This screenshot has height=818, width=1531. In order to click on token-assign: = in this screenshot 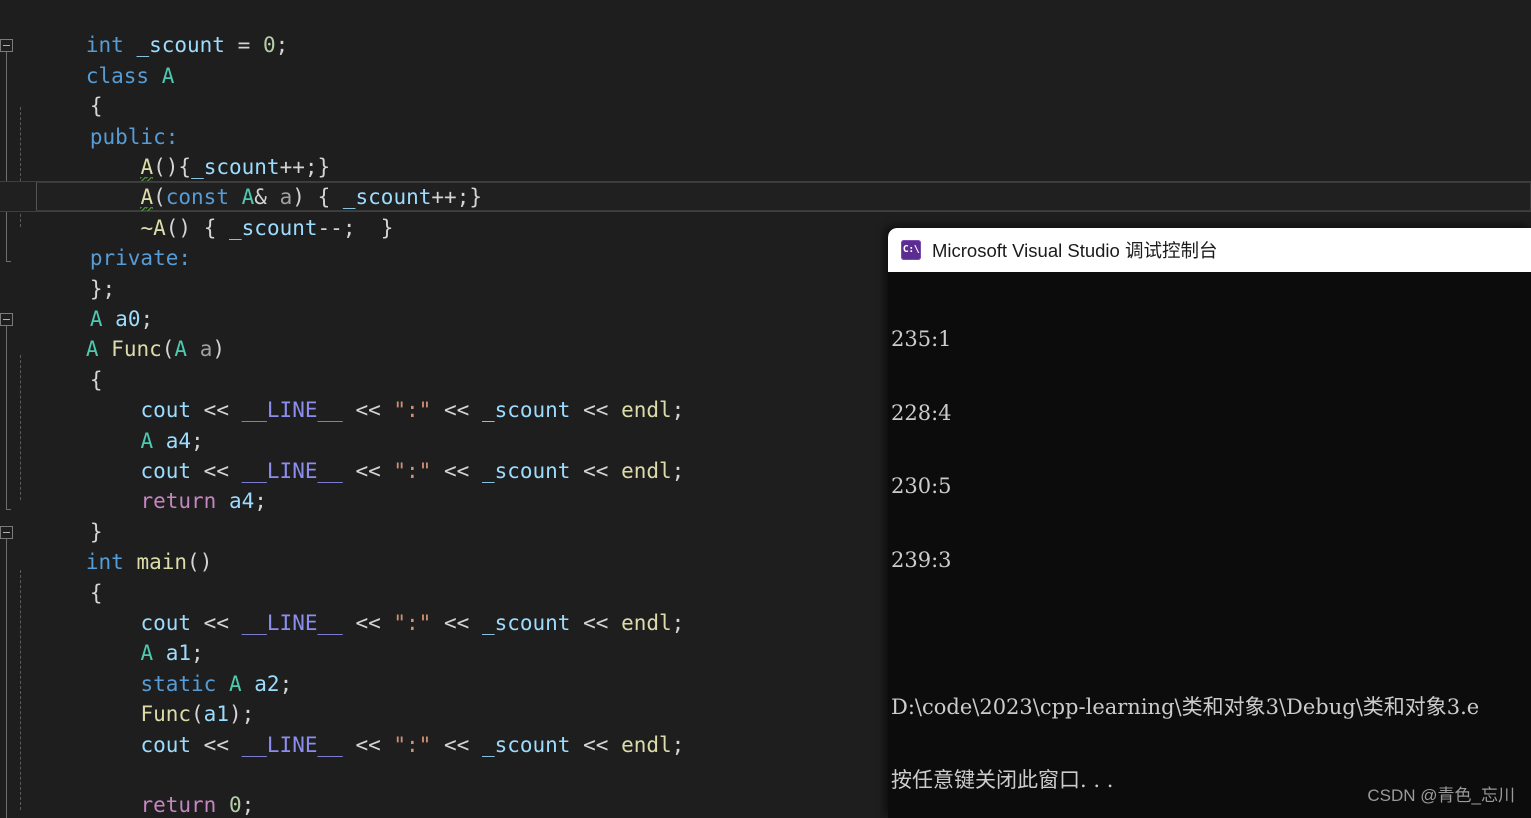, I will do `click(244, 45)`.